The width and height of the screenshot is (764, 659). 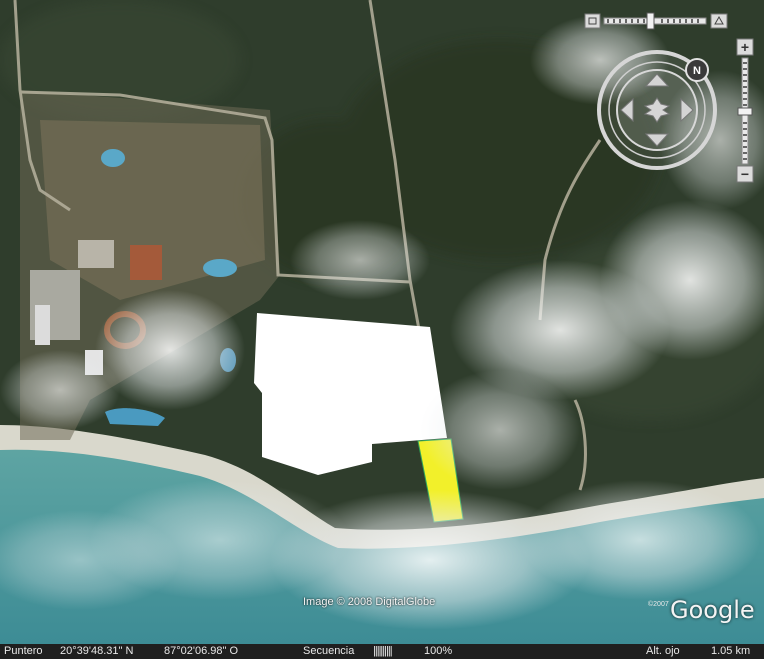 I want to click on navigation-compass: N, so click(x=658, y=110).